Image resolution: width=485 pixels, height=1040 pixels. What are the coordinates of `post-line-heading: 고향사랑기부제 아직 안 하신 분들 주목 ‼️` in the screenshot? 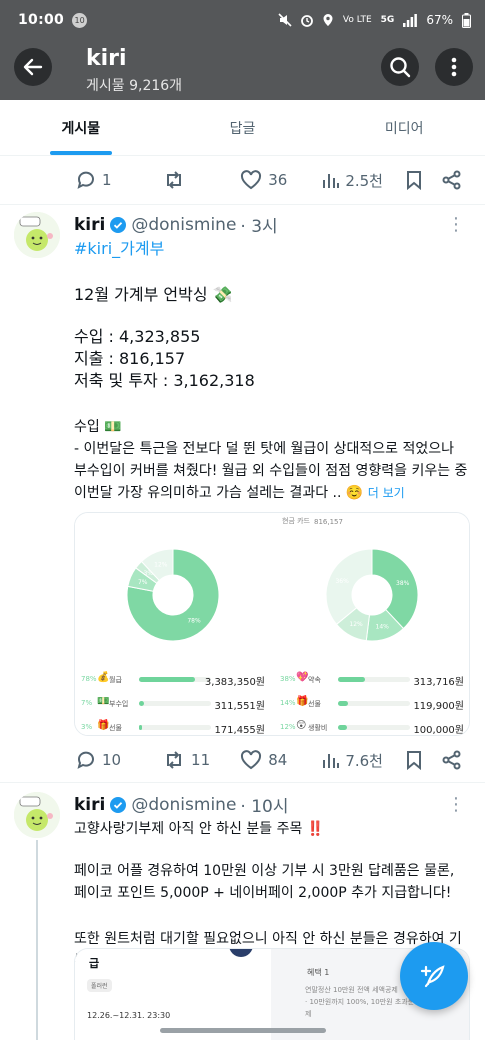 It's located at (199, 829).